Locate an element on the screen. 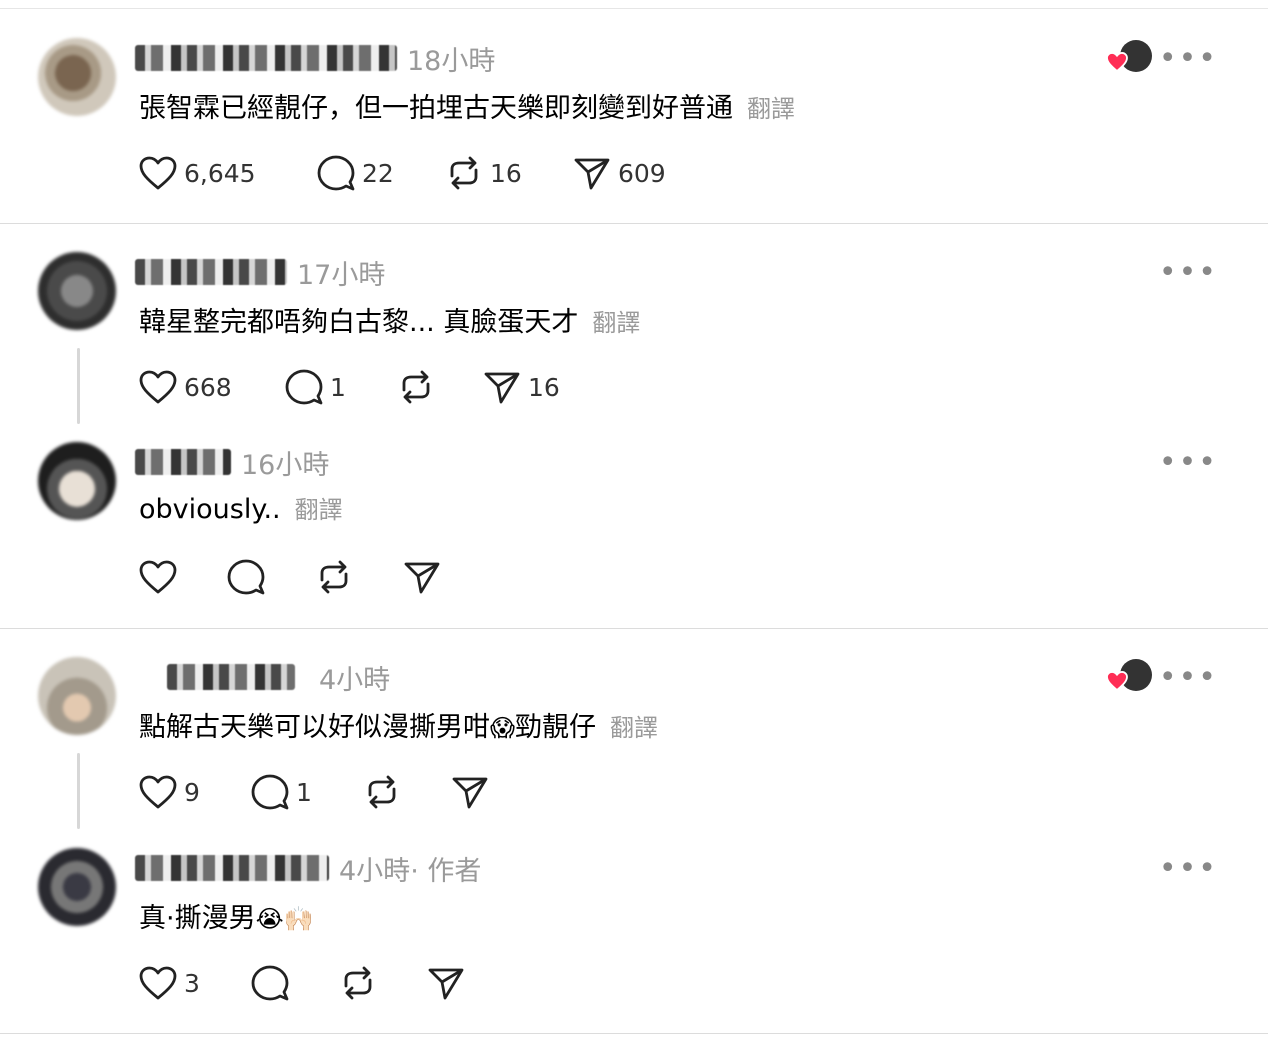 Image resolution: width=1268 pixels, height=1038 pixels. like-button: 9 is located at coordinates (194, 792).